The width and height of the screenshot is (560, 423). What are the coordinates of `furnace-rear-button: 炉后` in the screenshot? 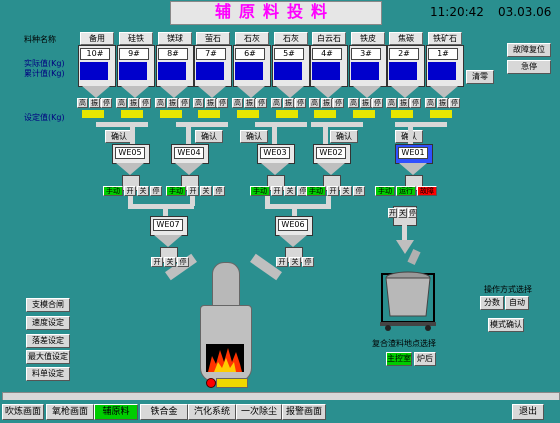 It's located at (425, 359).